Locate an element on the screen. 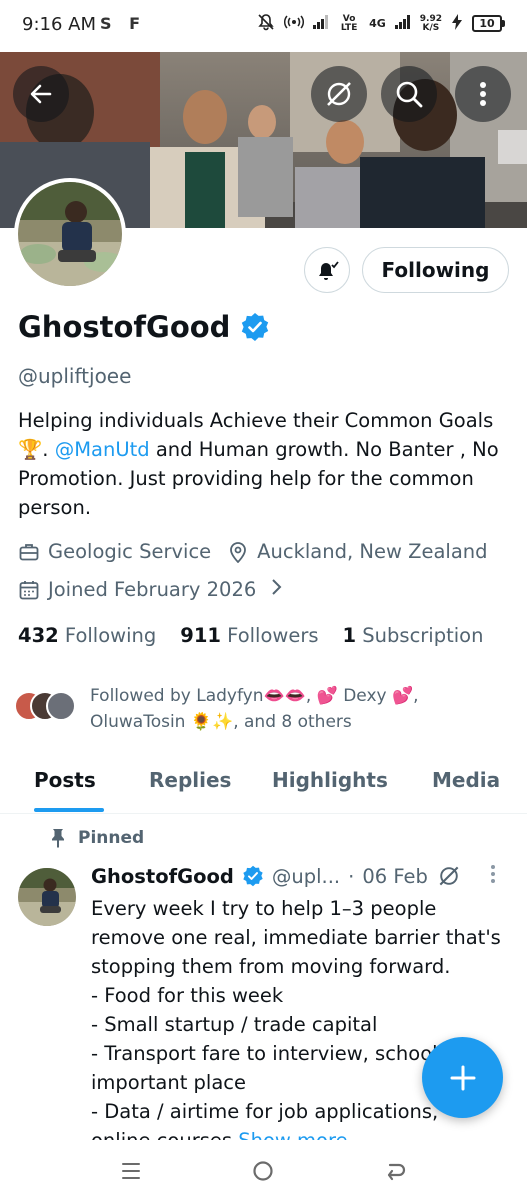 This screenshot has height=1200, width=527. bio-mention-link: @ManUtd is located at coordinates (102, 449).